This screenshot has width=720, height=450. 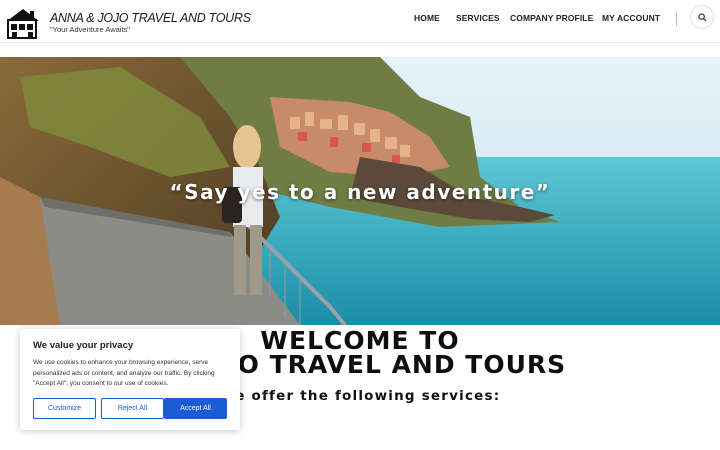 I want to click on accept-all-button: Accept All, so click(x=195, y=408).